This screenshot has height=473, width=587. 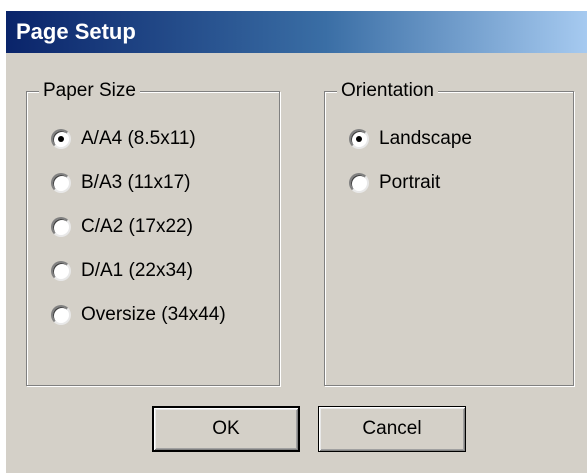 What do you see at coordinates (153, 314) in the screenshot?
I see `radio-label: Oversize (34x44)` at bounding box center [153, 314].